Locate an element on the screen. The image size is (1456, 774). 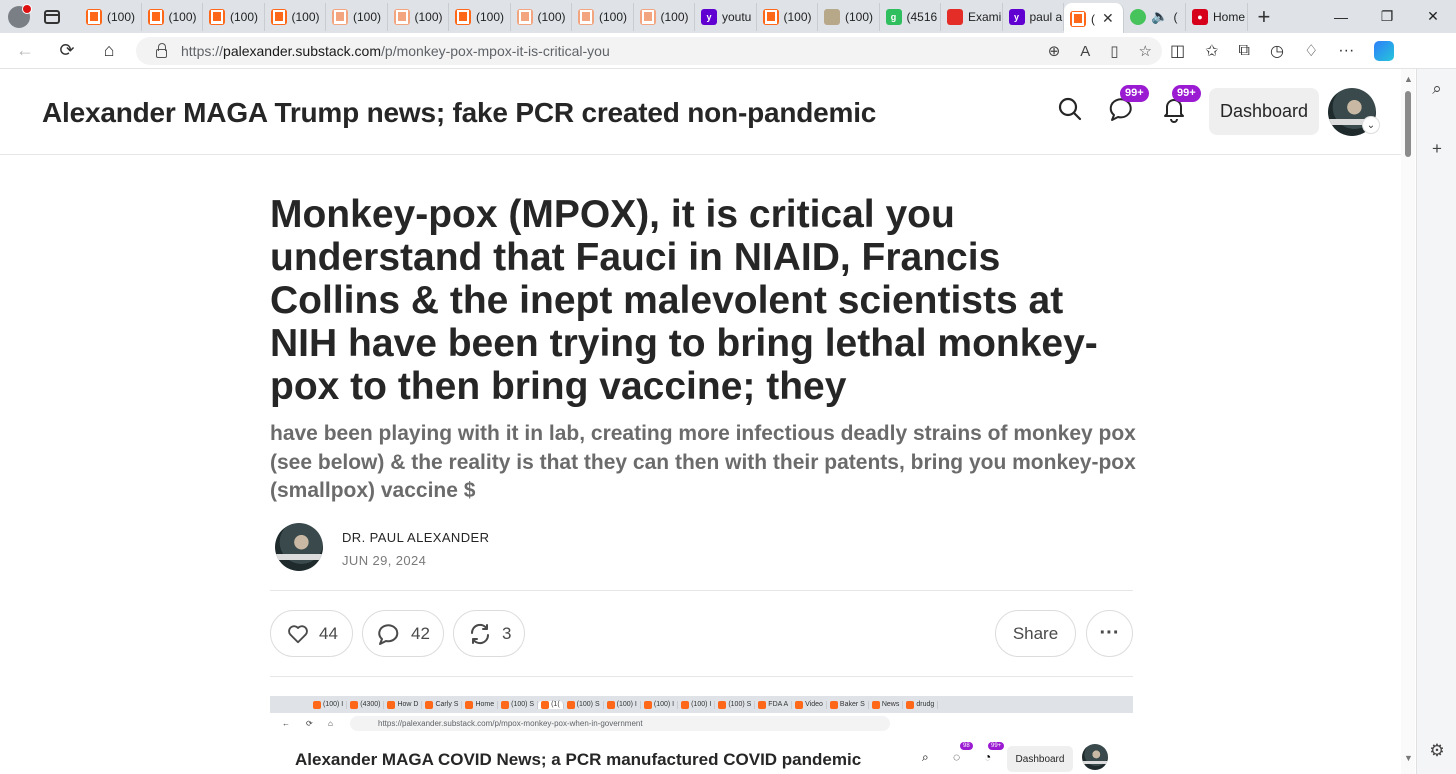
embed-tab: (4300) is located at coordinates (366, 704).